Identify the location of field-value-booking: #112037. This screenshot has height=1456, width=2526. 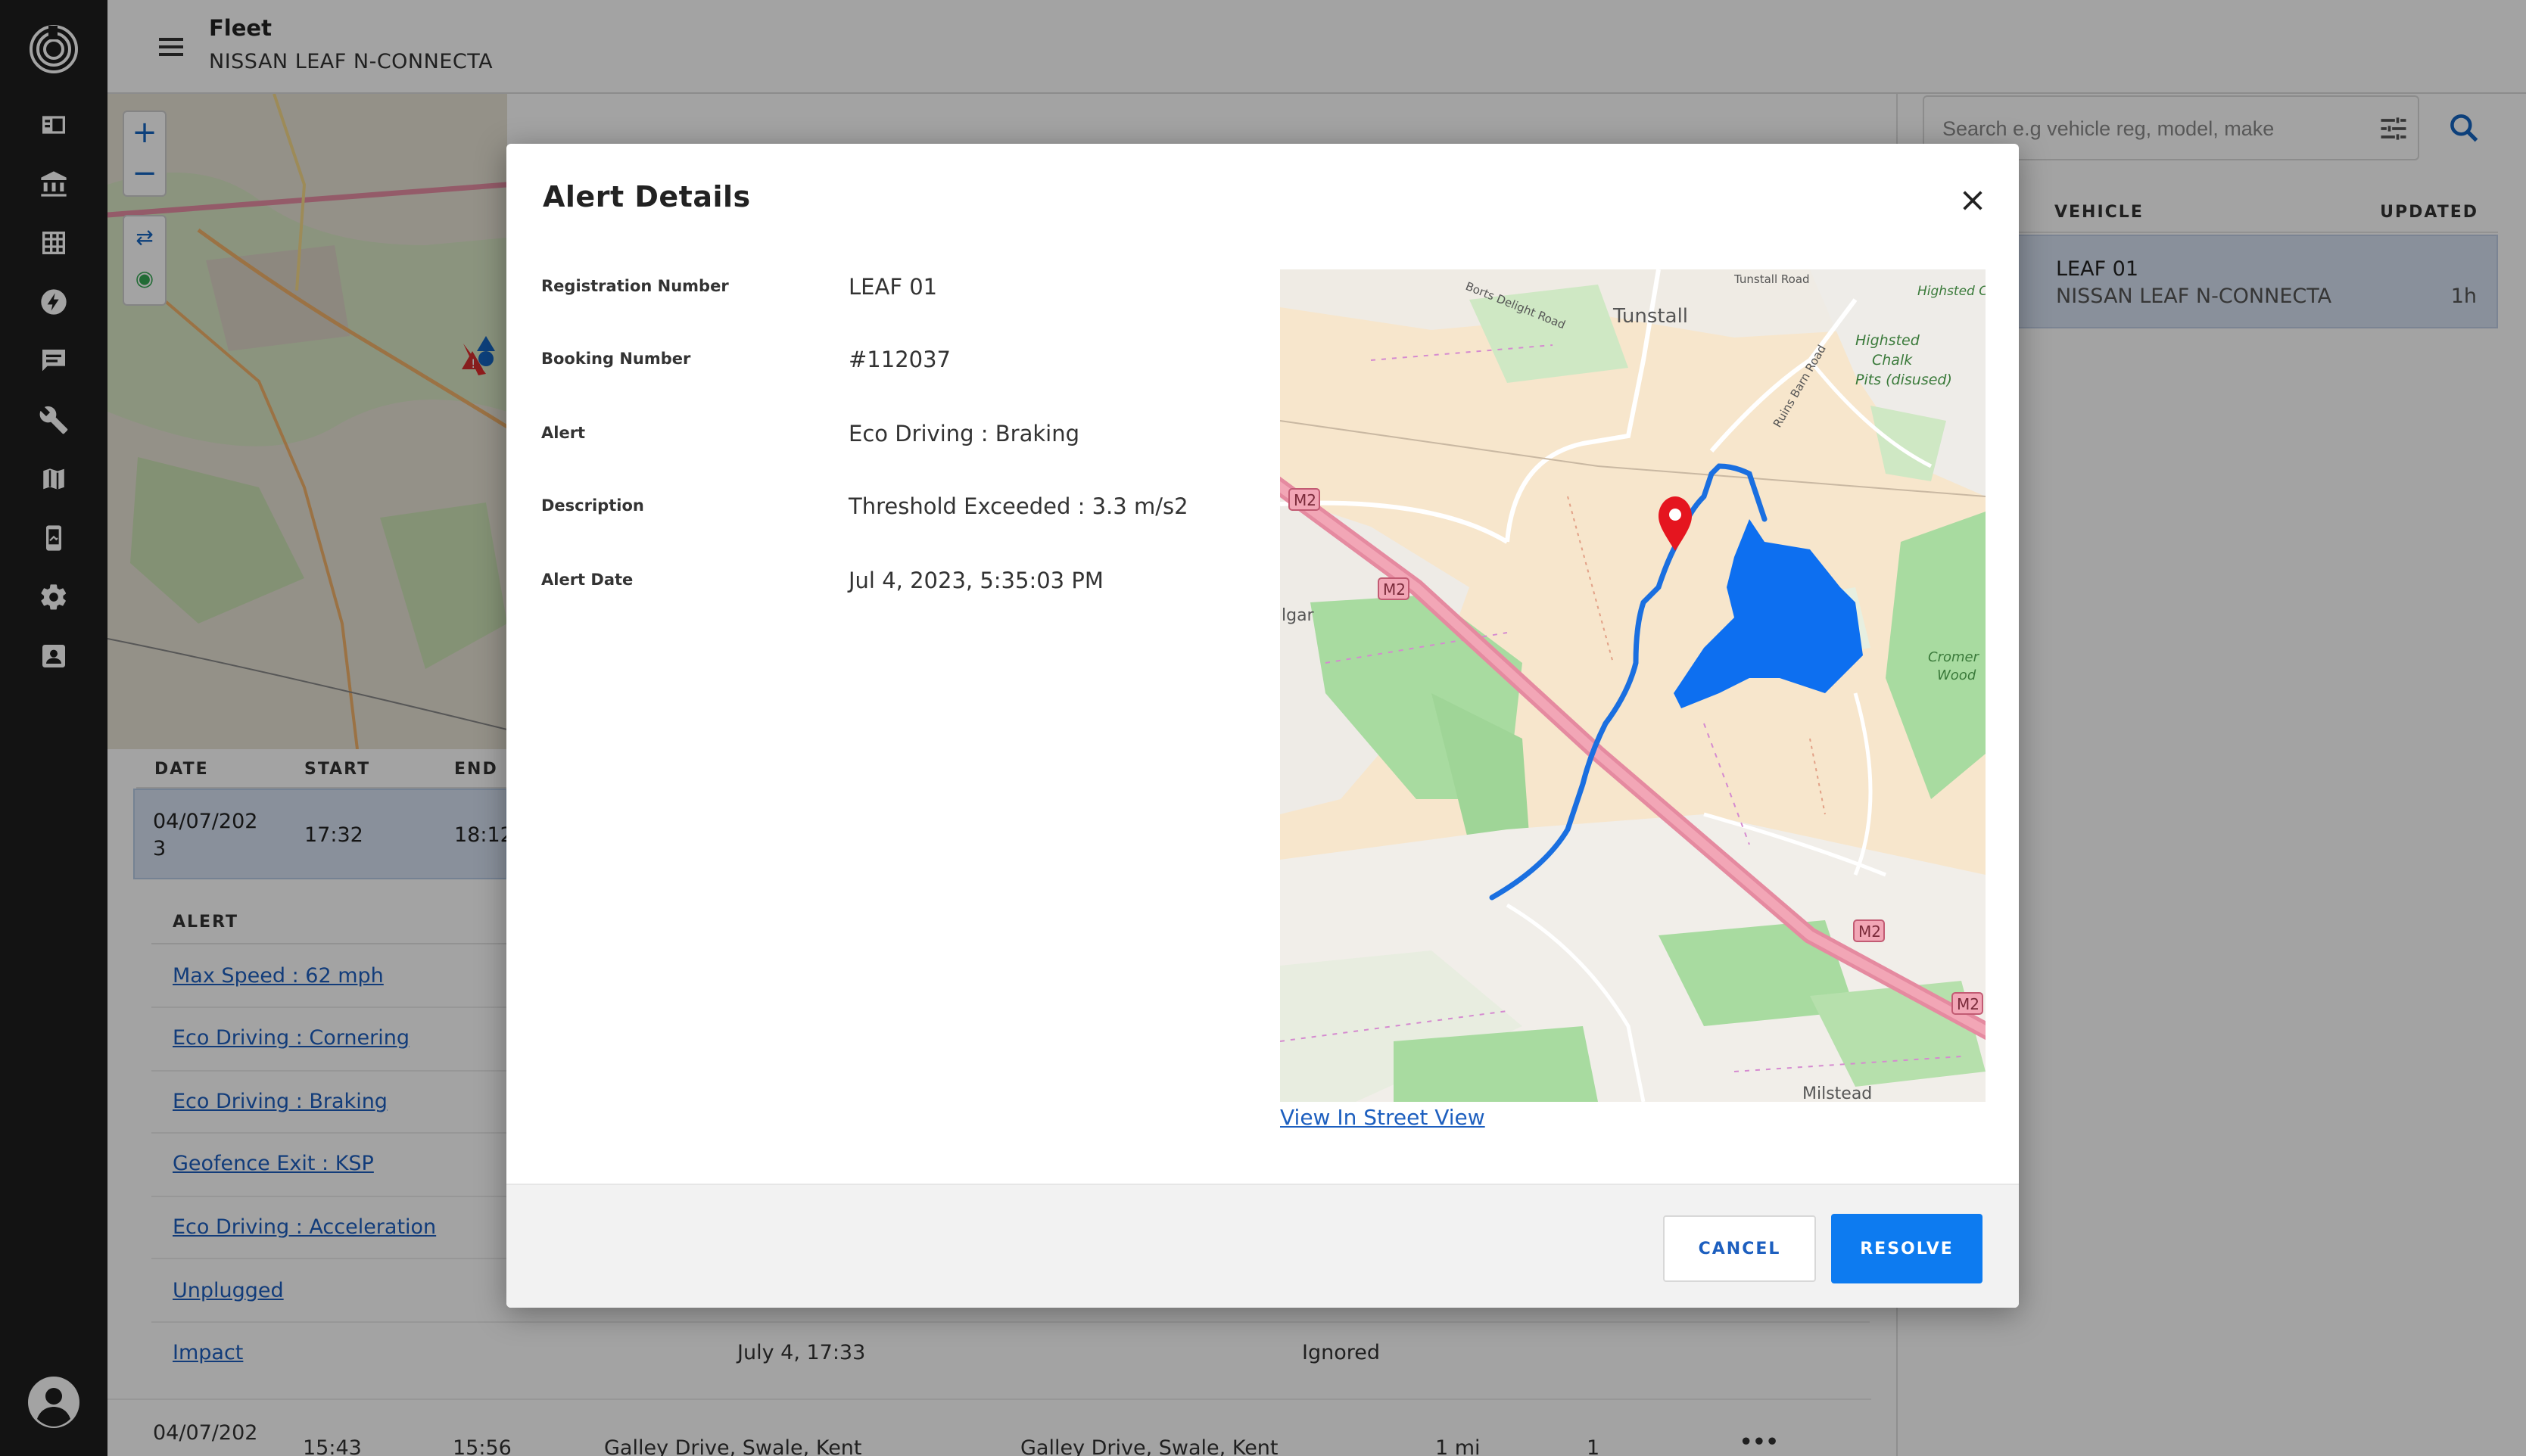
(900, 360).